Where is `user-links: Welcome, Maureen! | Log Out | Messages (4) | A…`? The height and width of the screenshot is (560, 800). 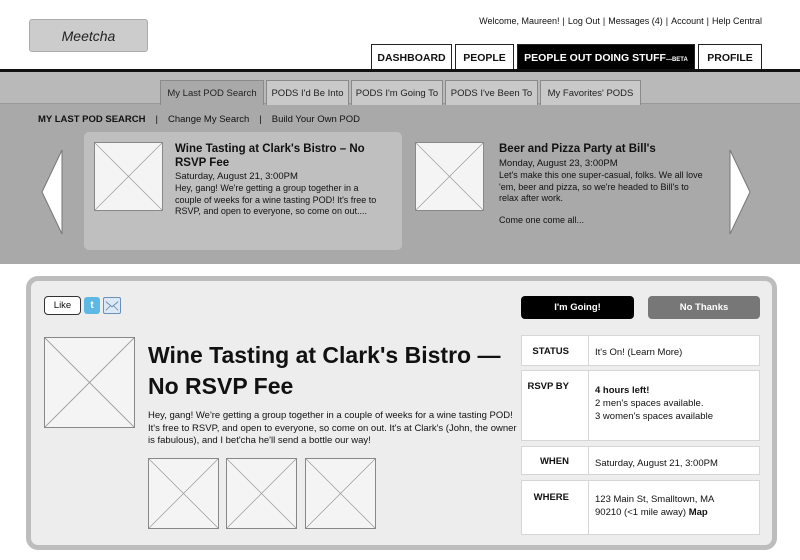
user-links: Welcome, Maureen! | Log Out | Messages (4) | A… is located at coordinates (620, 21).